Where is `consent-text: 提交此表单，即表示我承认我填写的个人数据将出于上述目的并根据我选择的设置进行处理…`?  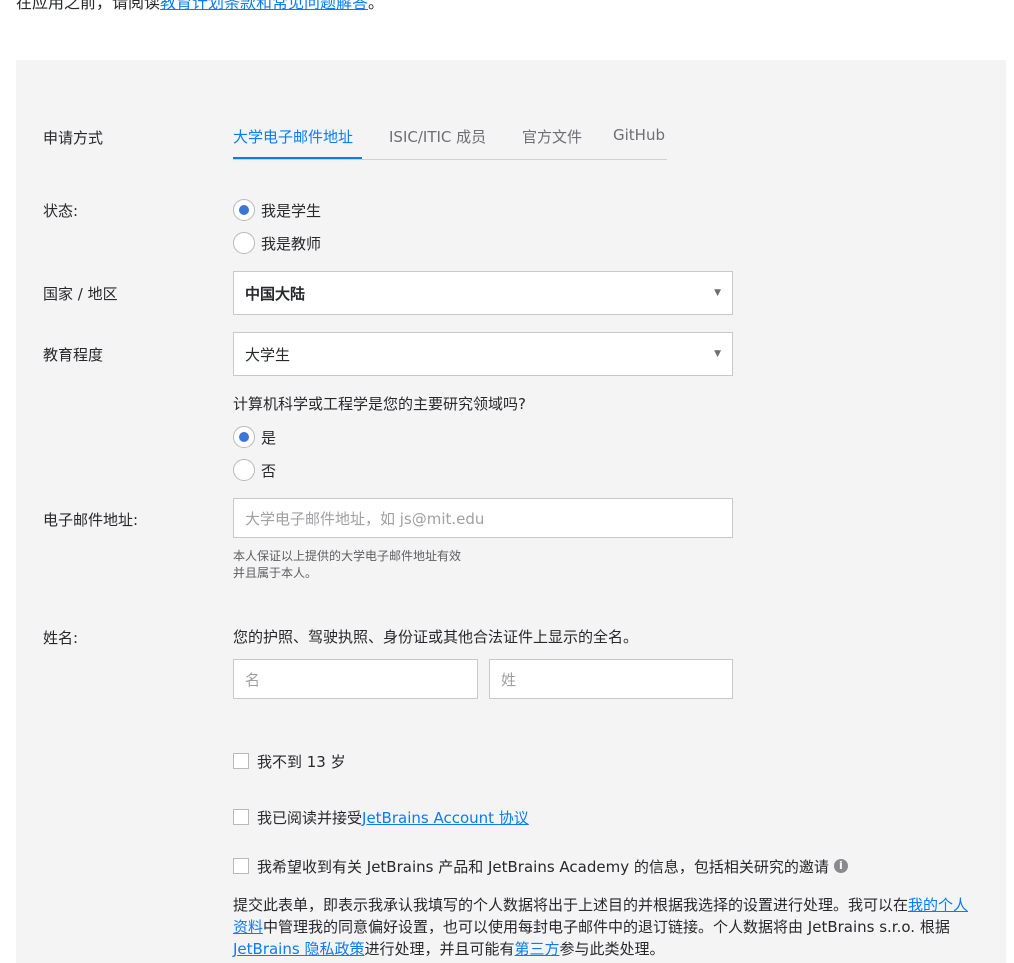
consent-text: 提交此表单，即表示我承认我填写的个人数据将出于上述目的并根据我选择的设置进行处理… is located at coordinates (603, 927).